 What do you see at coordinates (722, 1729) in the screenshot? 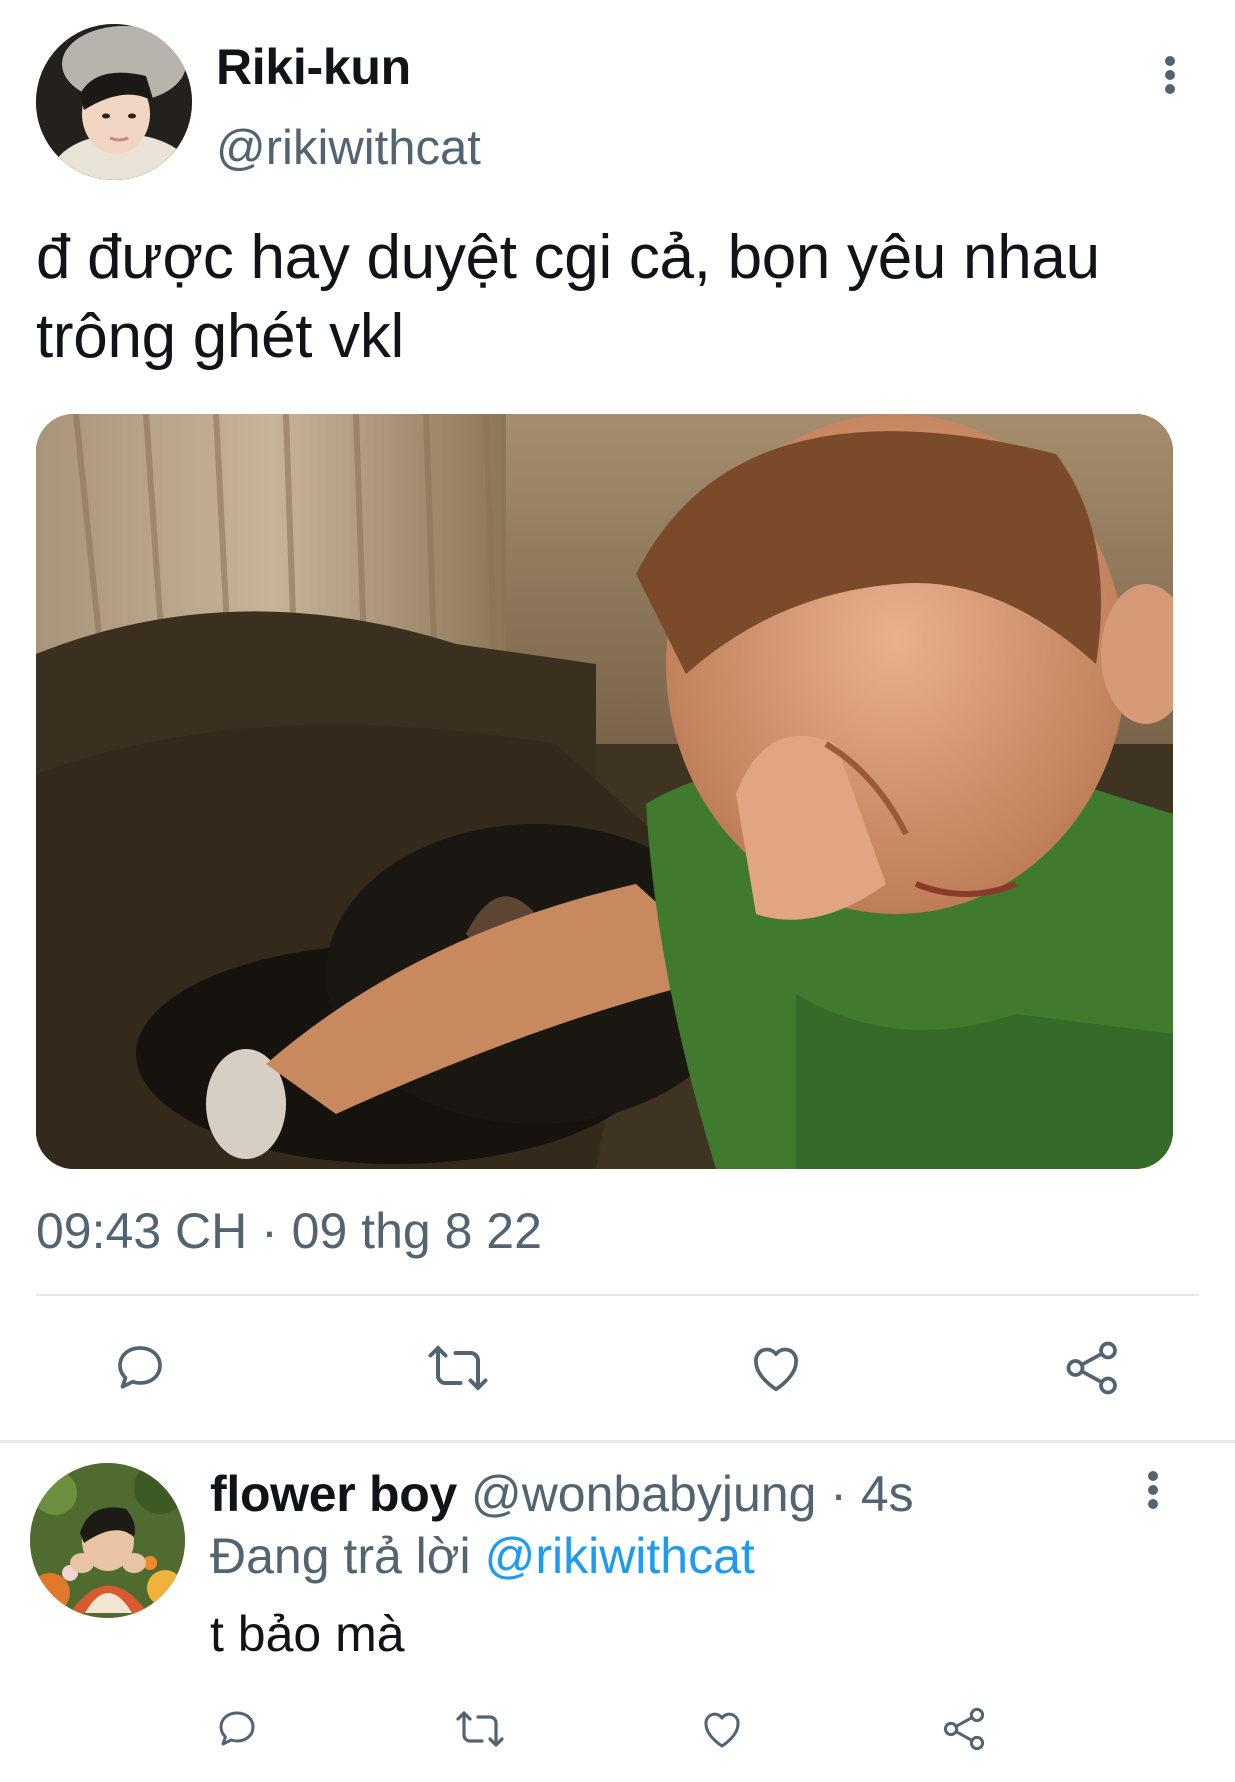
I see `reply-like-icon` at bounding box center [722, 1729].